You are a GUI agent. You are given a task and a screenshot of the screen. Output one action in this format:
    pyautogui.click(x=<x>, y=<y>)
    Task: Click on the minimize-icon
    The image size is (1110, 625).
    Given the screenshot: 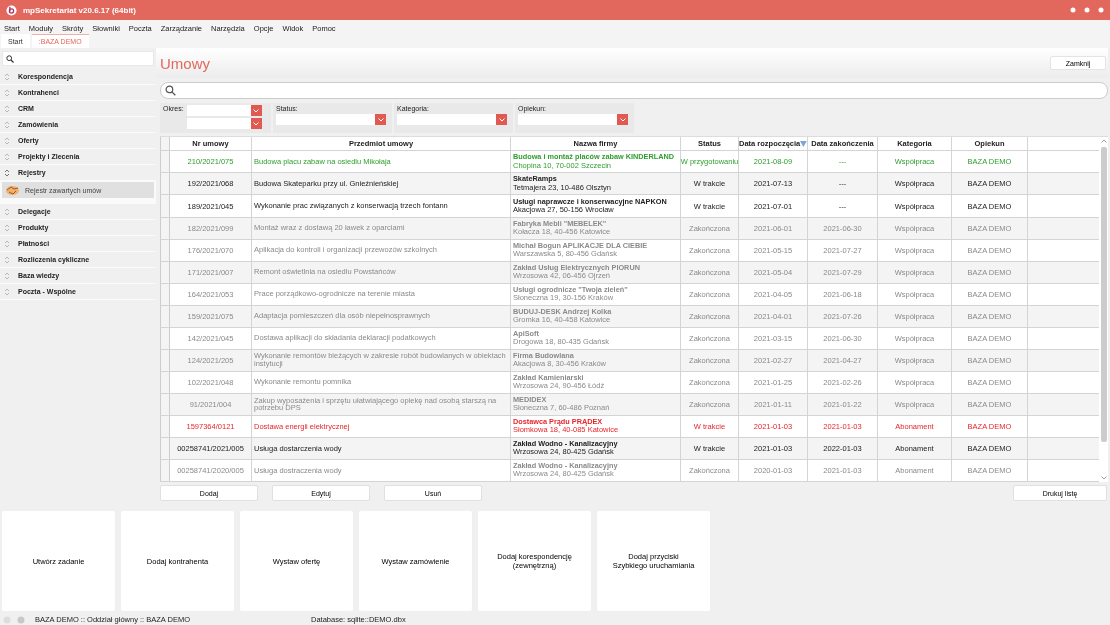 What is the action you would take?
    pyautogui.click(x=1073, y=10)
    